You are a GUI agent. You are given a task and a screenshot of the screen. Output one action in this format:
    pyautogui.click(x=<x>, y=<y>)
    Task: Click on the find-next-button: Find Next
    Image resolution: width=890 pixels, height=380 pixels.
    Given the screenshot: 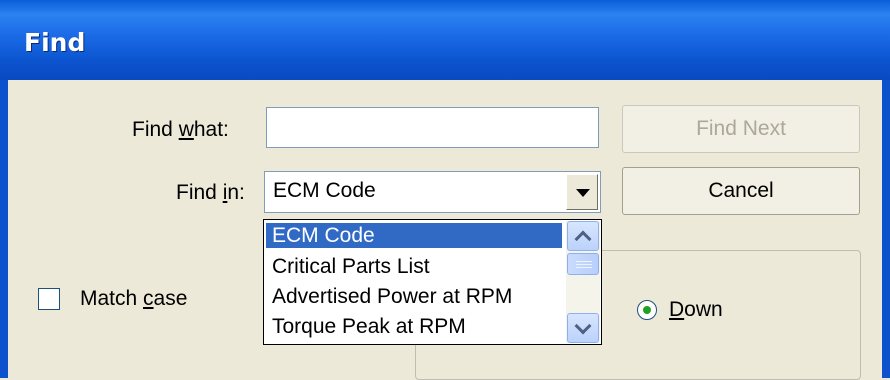 What is the action you would take?
    pyautogui.click(x=741, y=129)
    